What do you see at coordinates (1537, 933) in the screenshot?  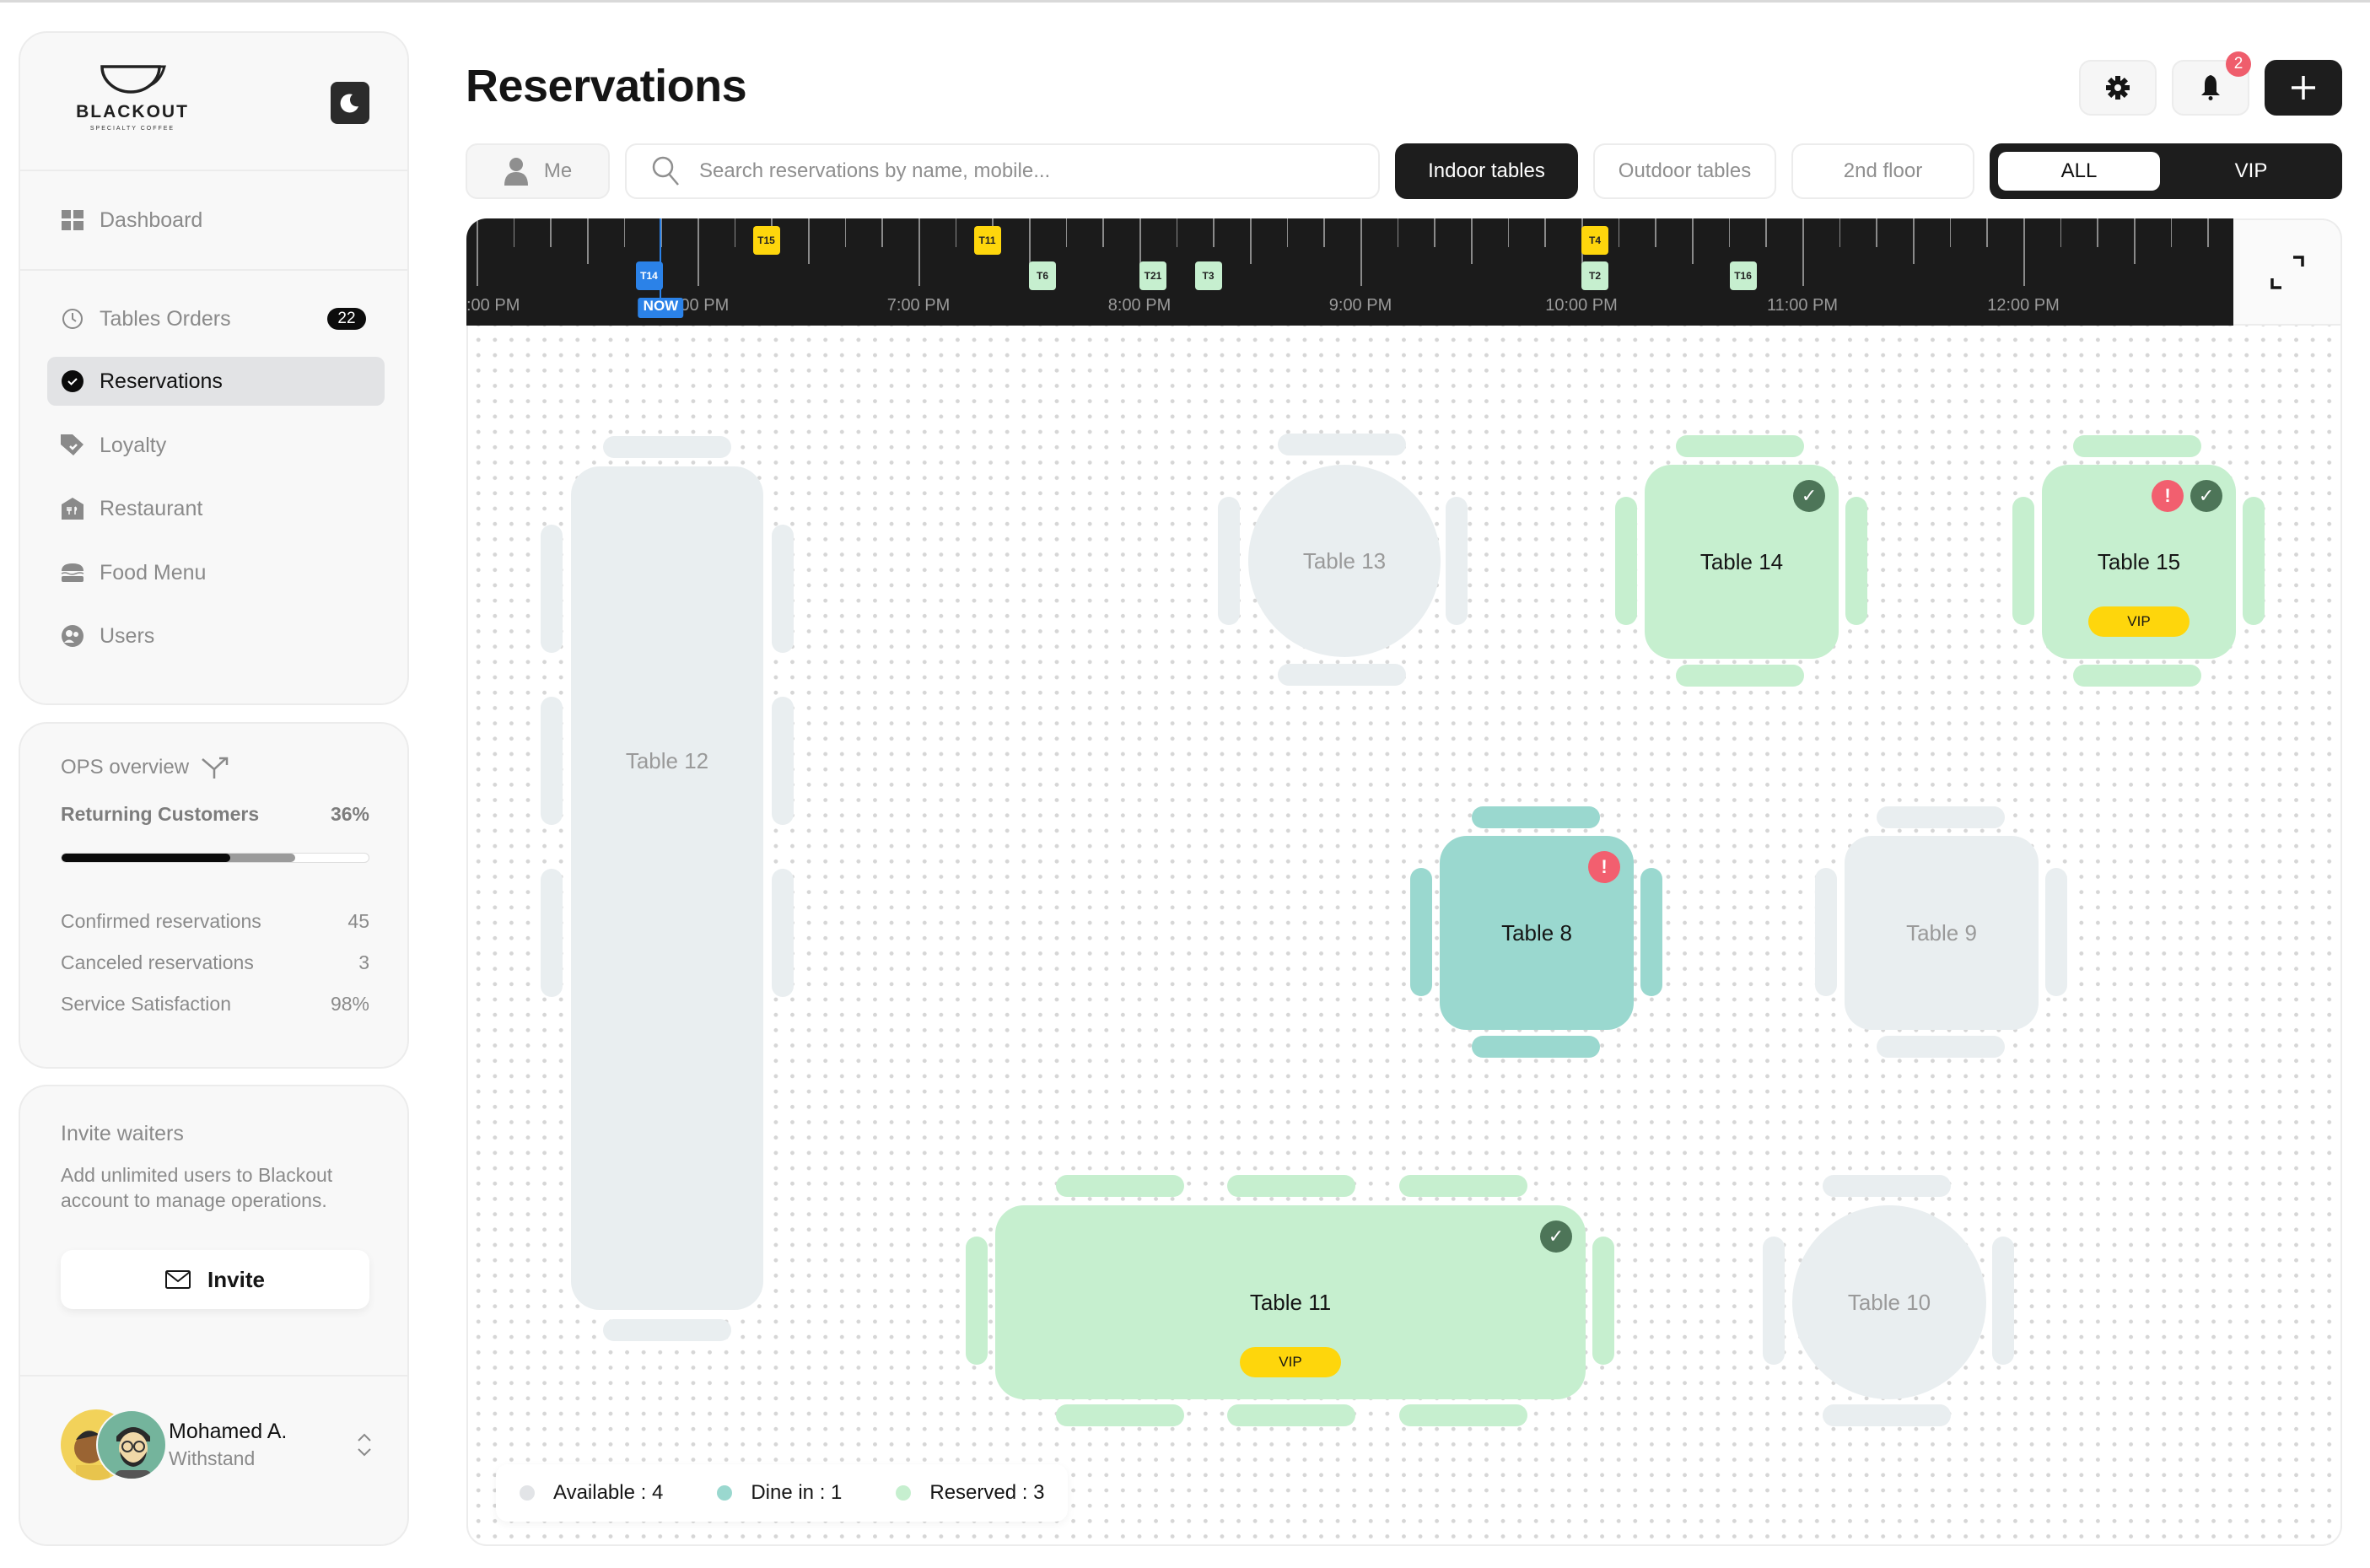 I see `table-8: Table 8 !` at bounding box center [1537, 933].